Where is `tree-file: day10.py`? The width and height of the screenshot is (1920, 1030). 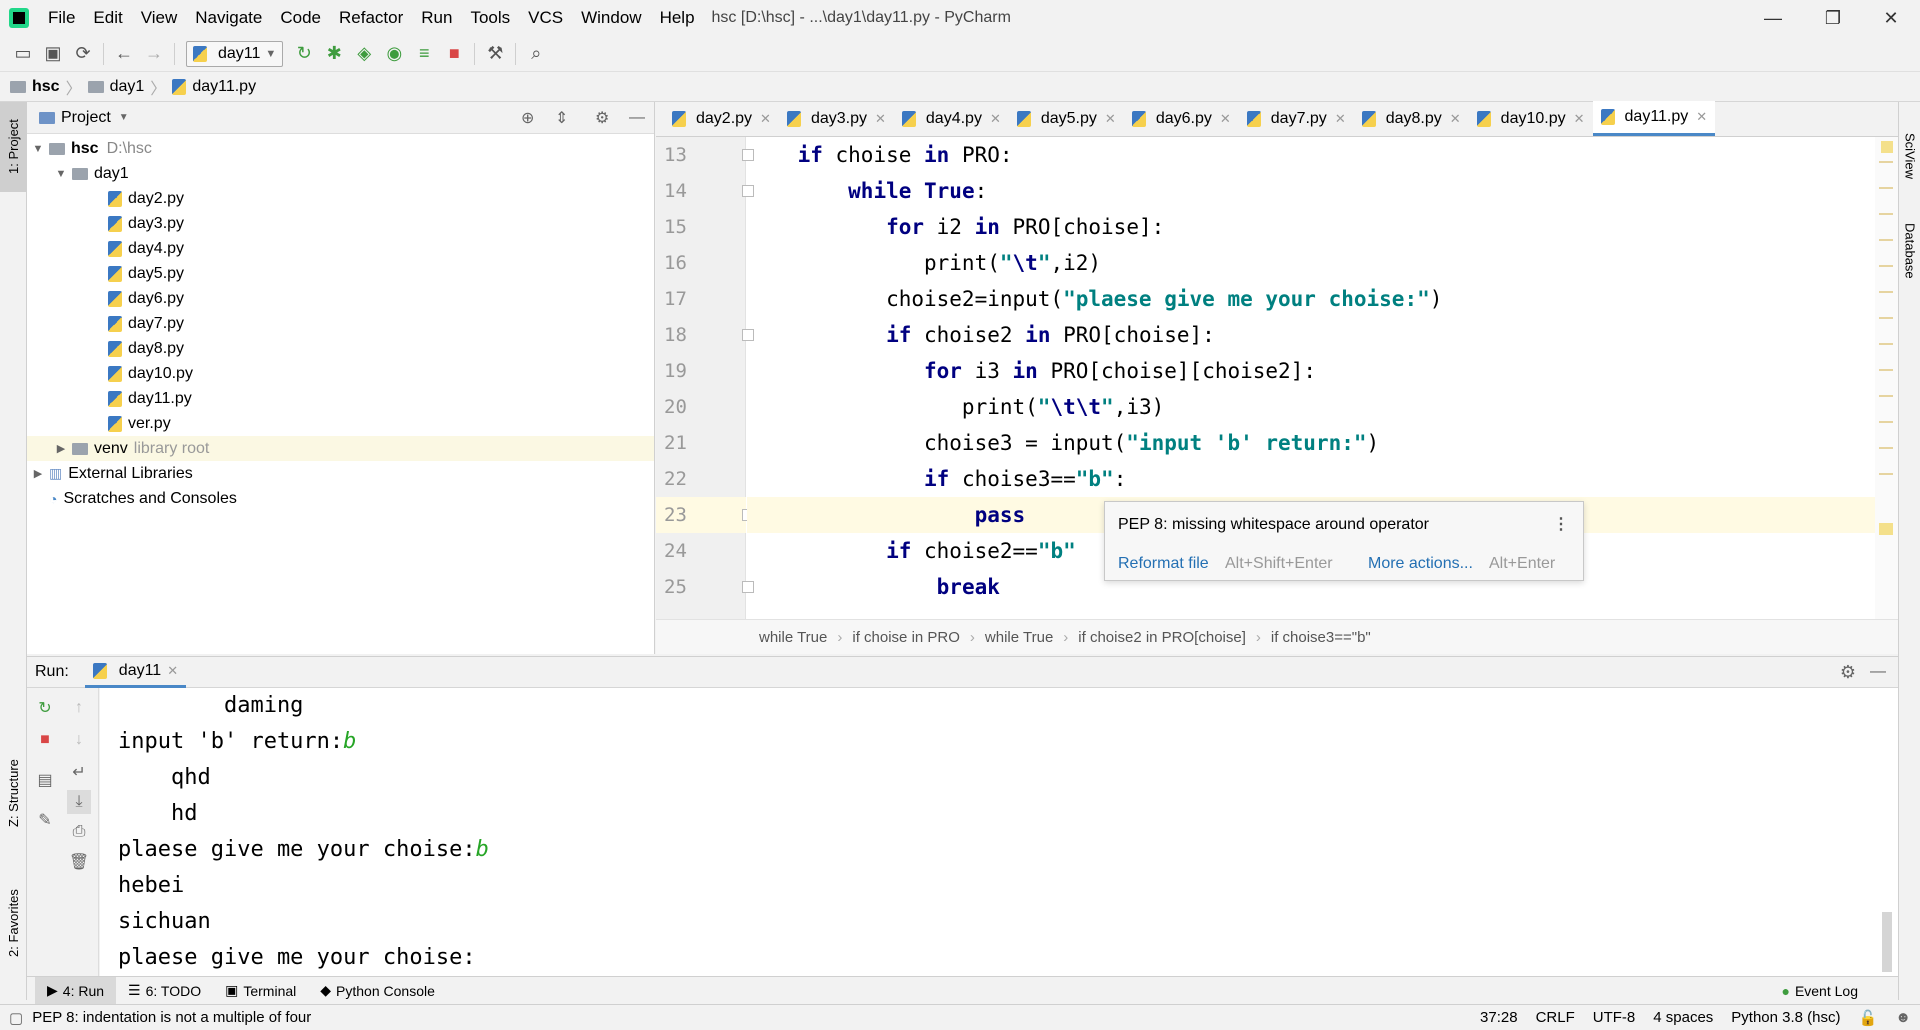
tree-file: day10.py is located at coordinates (340, 373).